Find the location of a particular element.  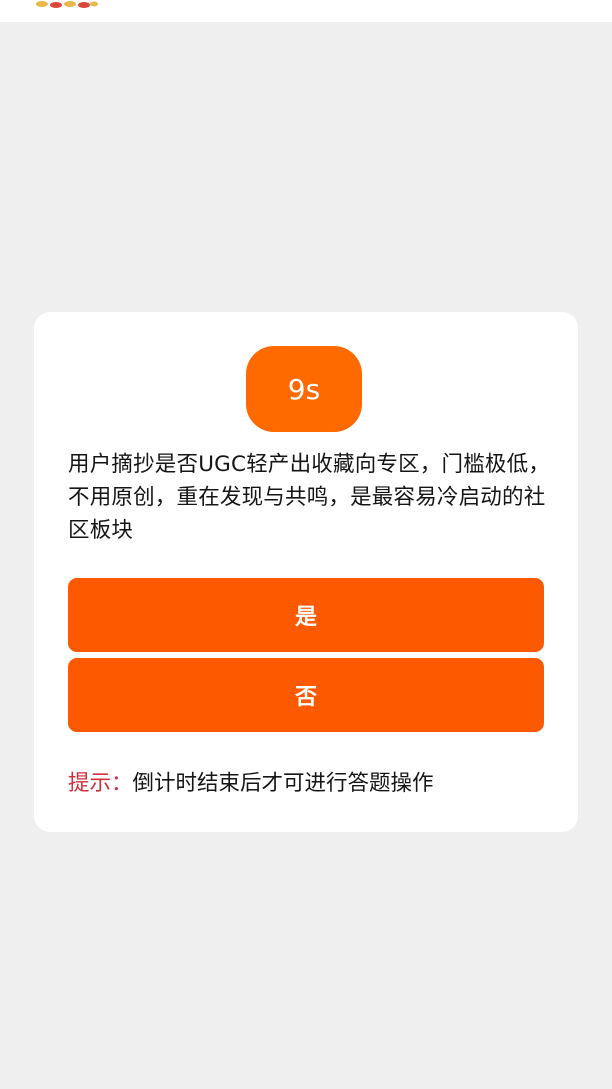

no-button: 否 is located at coordinates (306, 695).